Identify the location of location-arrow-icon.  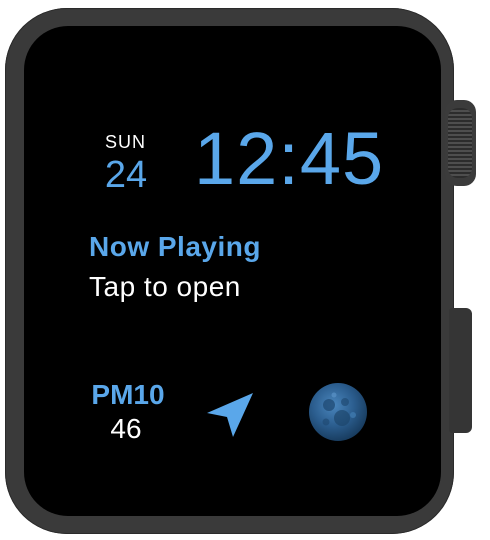
(230, 414).